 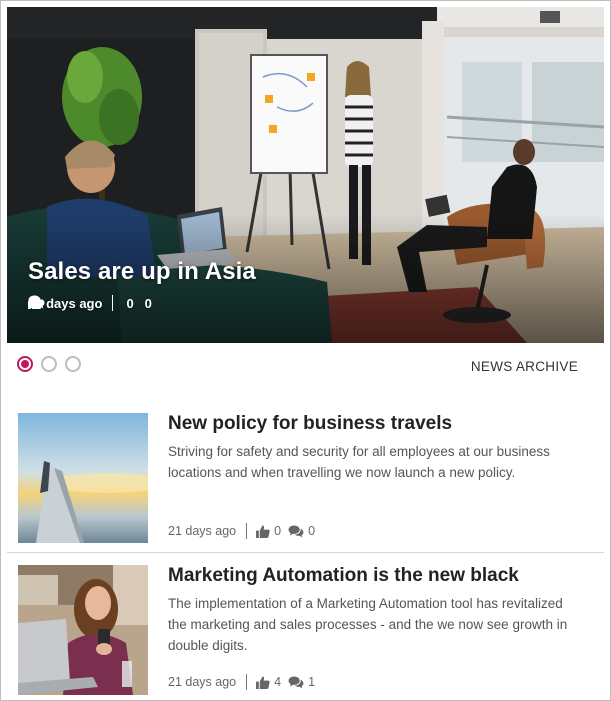 I want to click on carousel-pagination, so click(x=53, y=364).